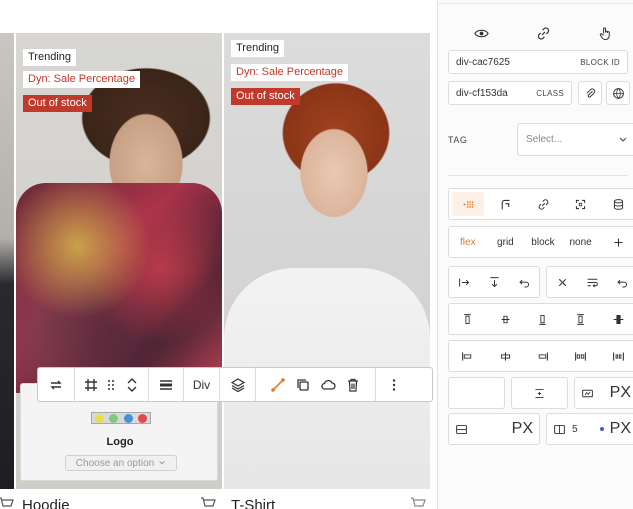 The image size is (633, 509). I want to click on chevron-updown-icon, so click(132, 385).